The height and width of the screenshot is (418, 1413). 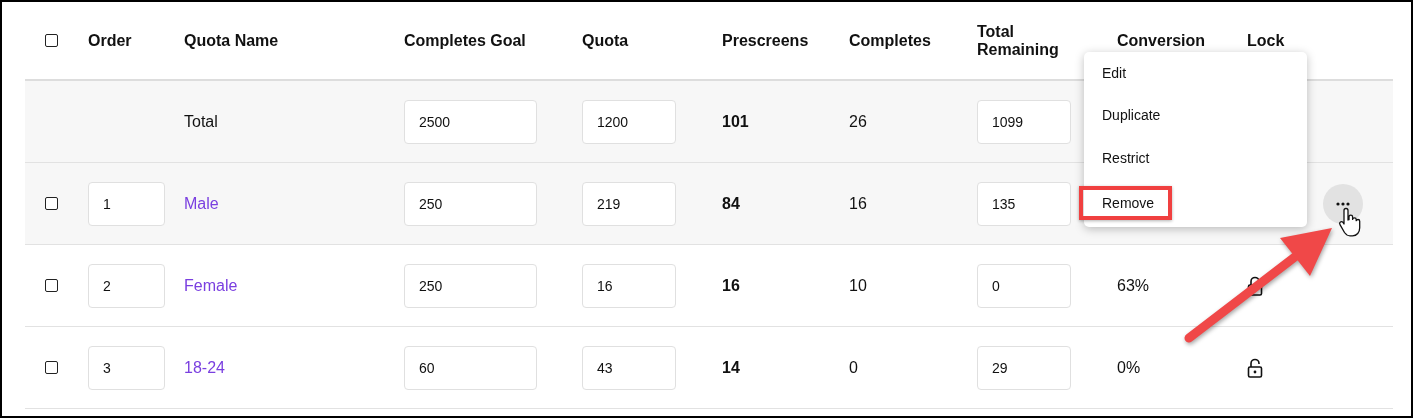 What do you see at coordinates (629, 203) in the screenshot?
I see `quota-field: 219` at bounding box center [629, 203].